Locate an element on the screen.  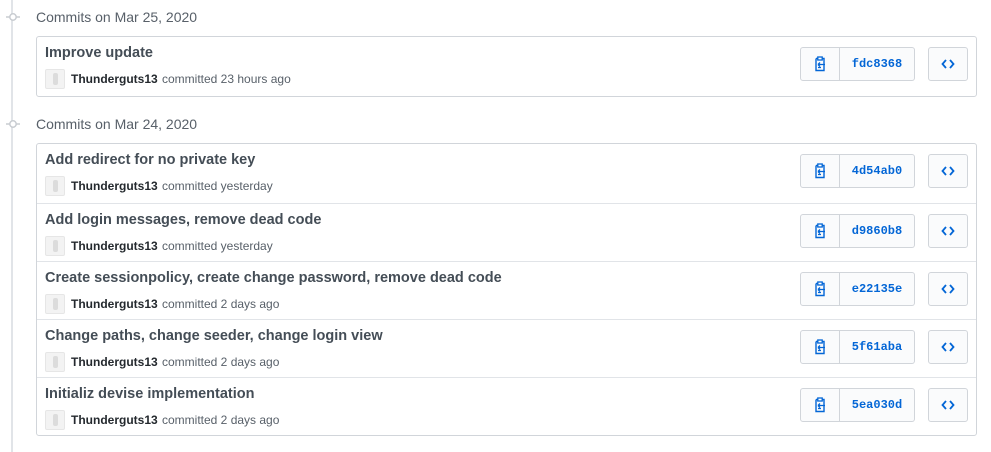
sha-button-group: 4d54ab0 is located at coordinates (857, 171).